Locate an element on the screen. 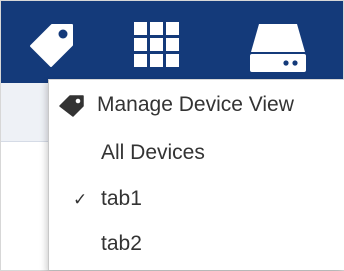 This screenshot has height=271, width=344. menu-item-label: Manage Device View is located at coordinates (195, 104).